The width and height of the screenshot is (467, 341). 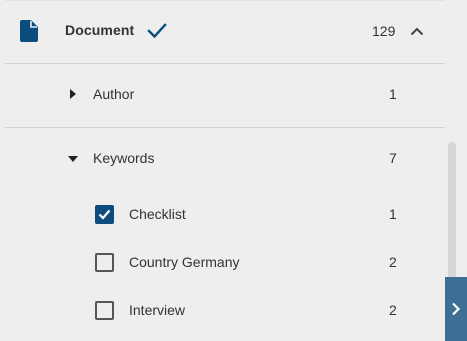 What do you see at coordinates (73, 159) in the screenshot?
I see `caret-down-icon` at bounding box center [73, 159].